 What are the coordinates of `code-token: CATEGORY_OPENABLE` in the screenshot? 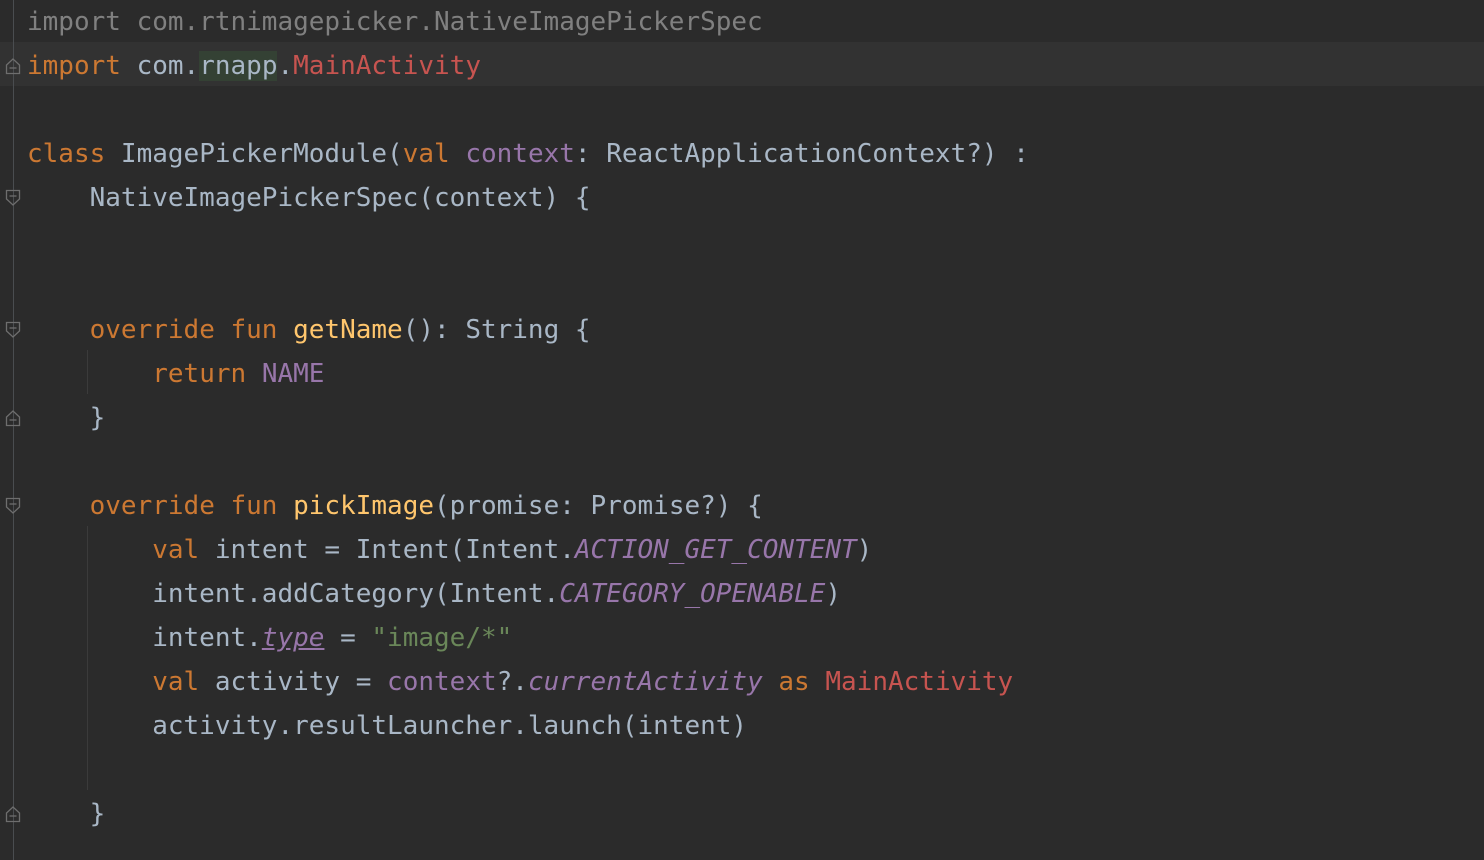 It's located at (692, 594).